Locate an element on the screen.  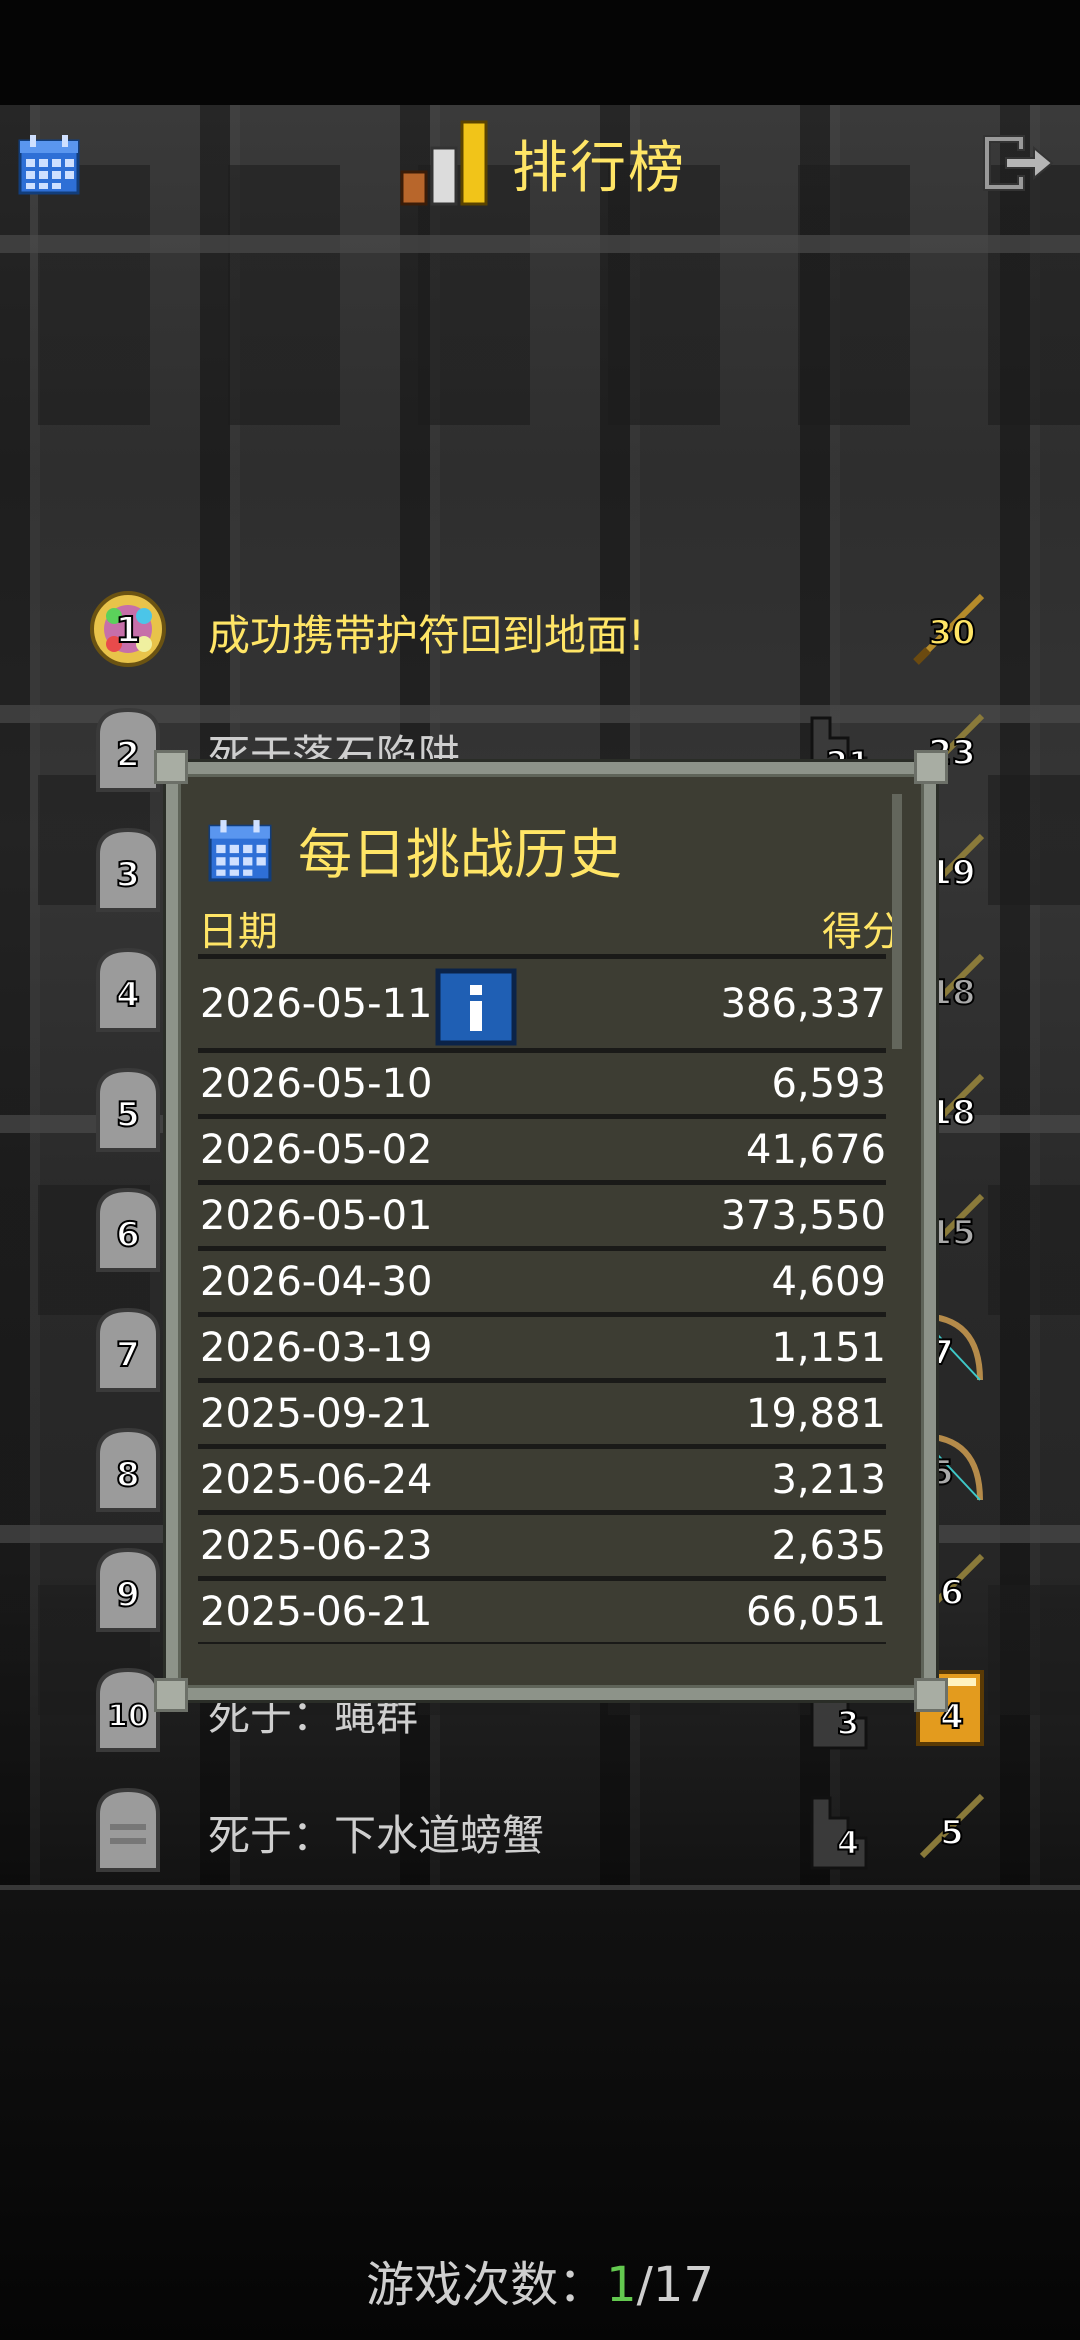
history-date: 2026-05-11 is located at coordinates (316, 1003).